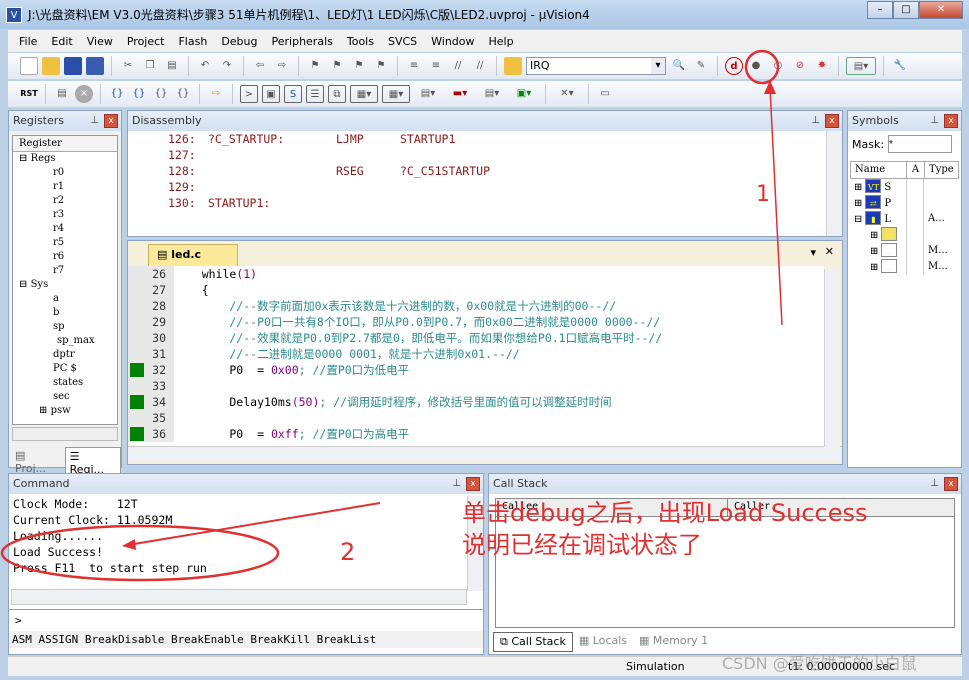 This screenshot has width=969, height=680. I want to click on annotation-circle-debug, so click(762, 67).